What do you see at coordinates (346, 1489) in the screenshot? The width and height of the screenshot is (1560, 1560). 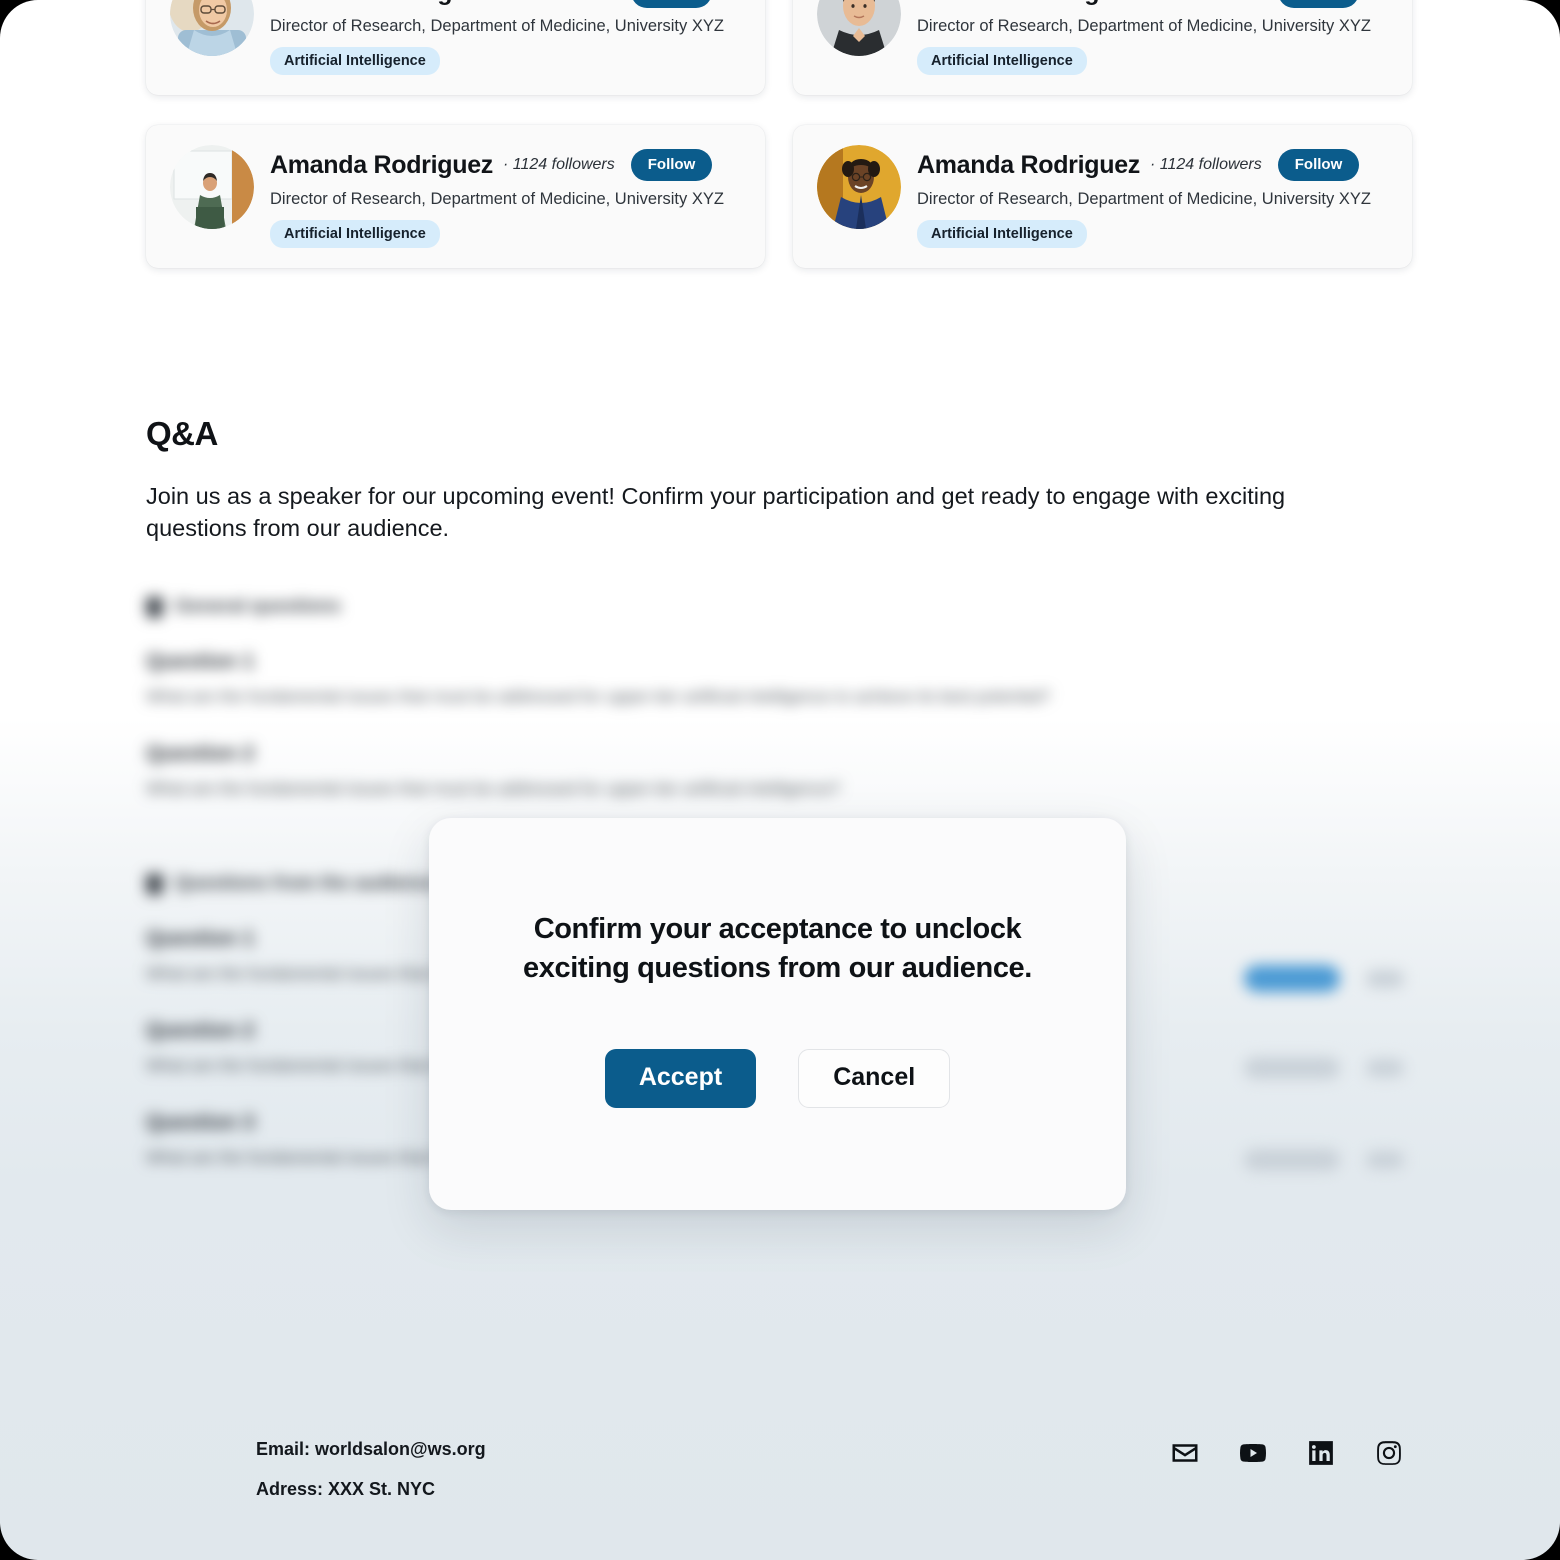 I see `footer-address: Adress: XXX St. NYC` at bounding box center [346, 1489].